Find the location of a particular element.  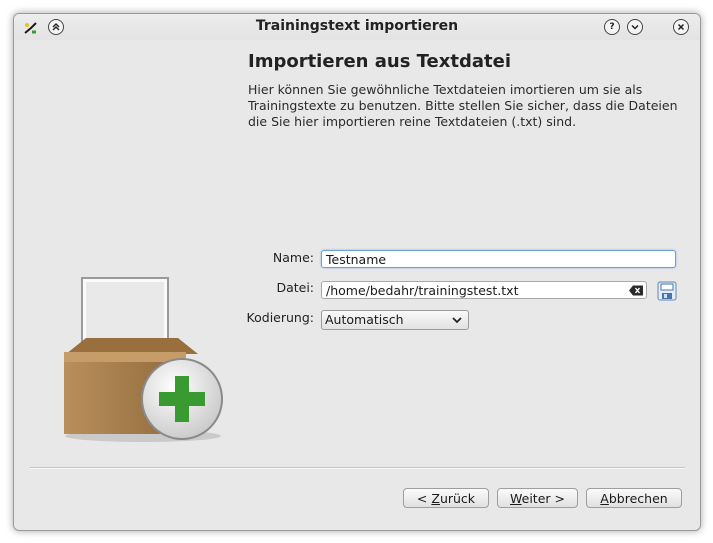

encoding-label: Kodierung: is located at coordinates (280, 317).